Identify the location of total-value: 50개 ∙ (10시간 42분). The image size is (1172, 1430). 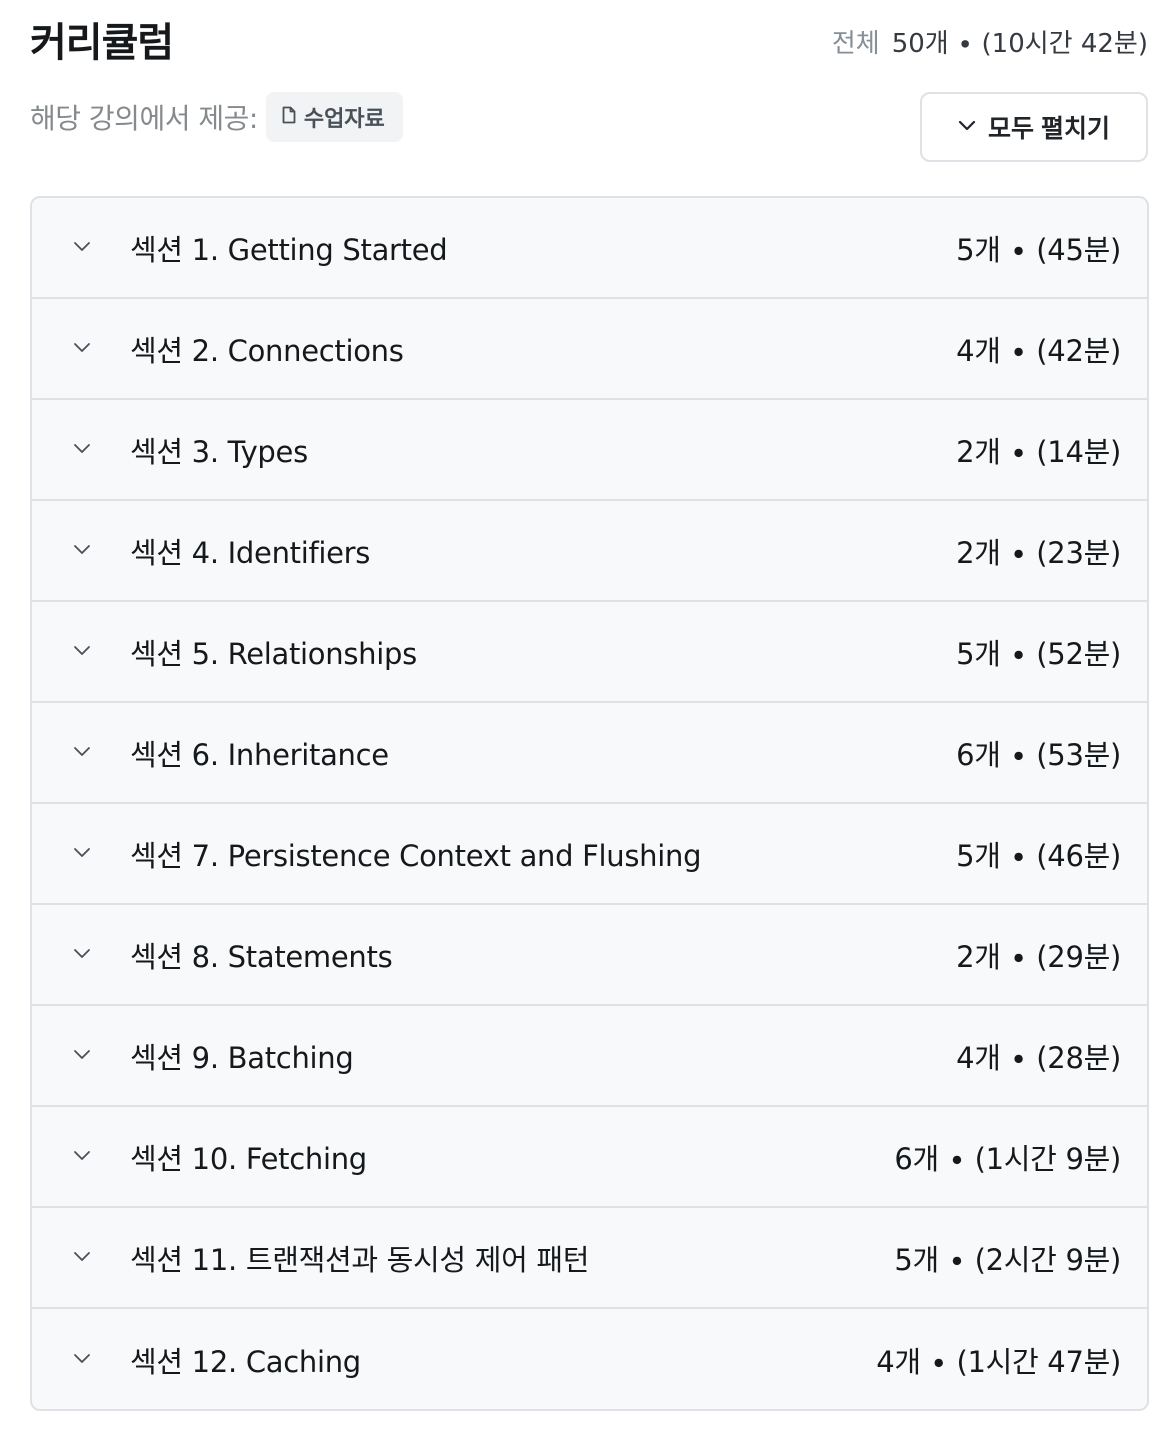
(1019, 44).